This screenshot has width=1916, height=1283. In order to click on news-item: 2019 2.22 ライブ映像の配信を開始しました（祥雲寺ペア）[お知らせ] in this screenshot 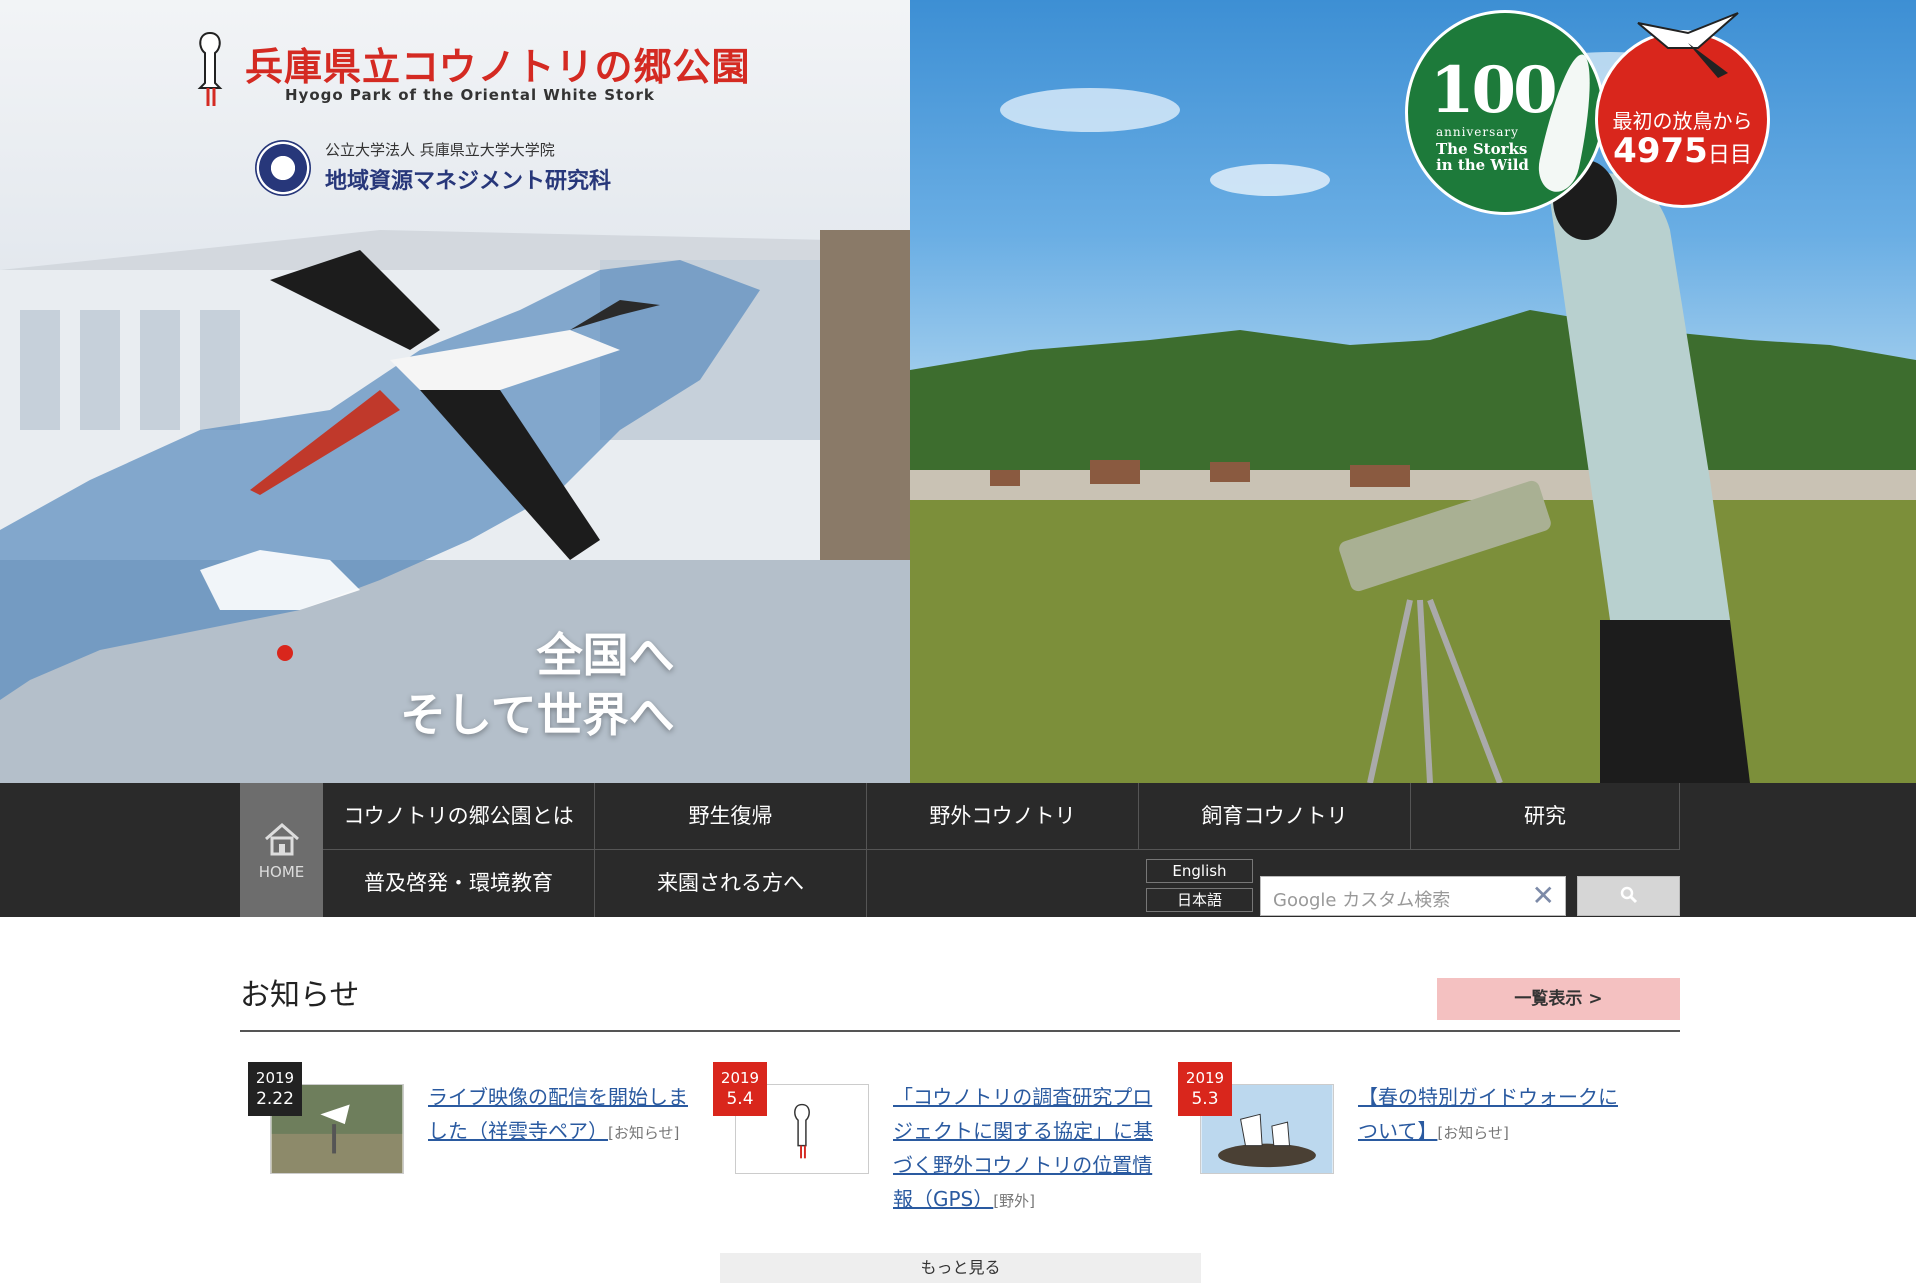, I will do `click(464, 1147)`.